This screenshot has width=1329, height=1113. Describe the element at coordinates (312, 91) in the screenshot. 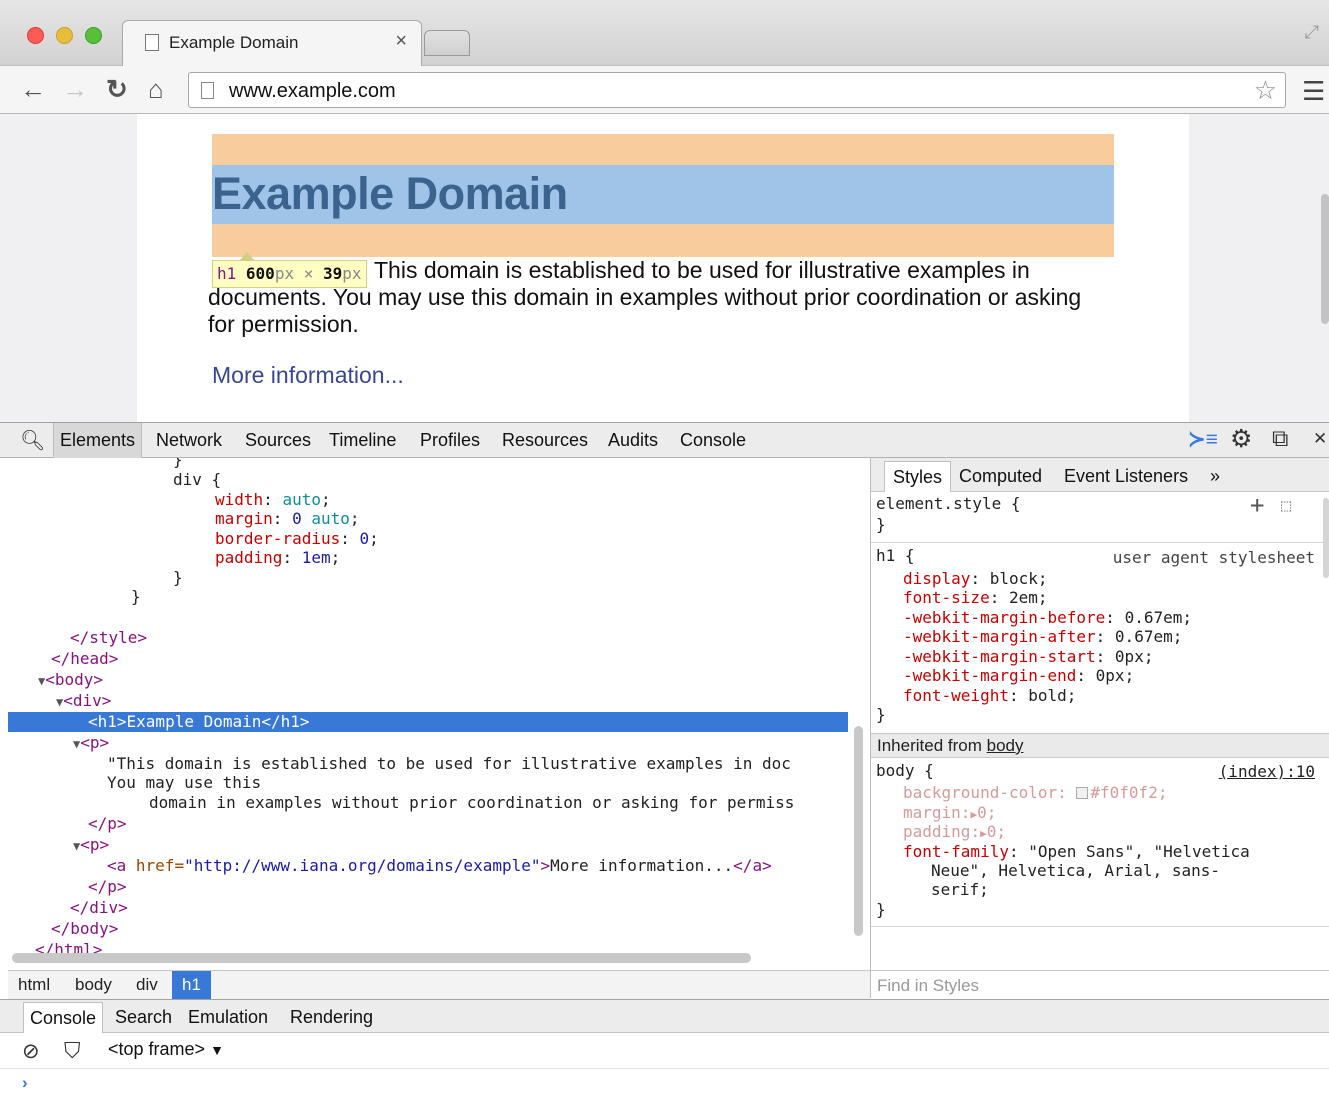

I see `url-text: www.example.com` at that location.